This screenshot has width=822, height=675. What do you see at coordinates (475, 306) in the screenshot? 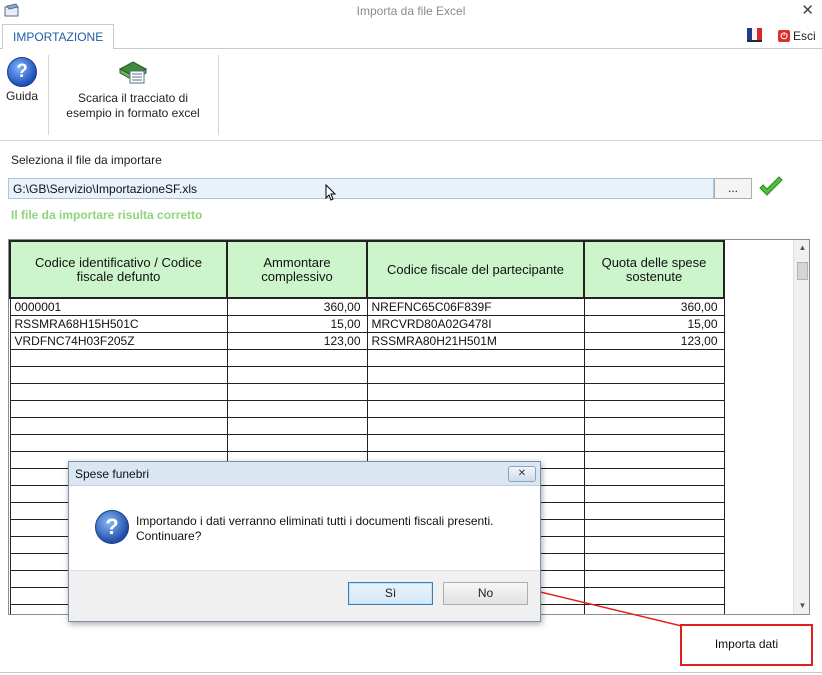
I see `grid-cell: NREFNC65C06F839F` at bounding box center [475, 306].